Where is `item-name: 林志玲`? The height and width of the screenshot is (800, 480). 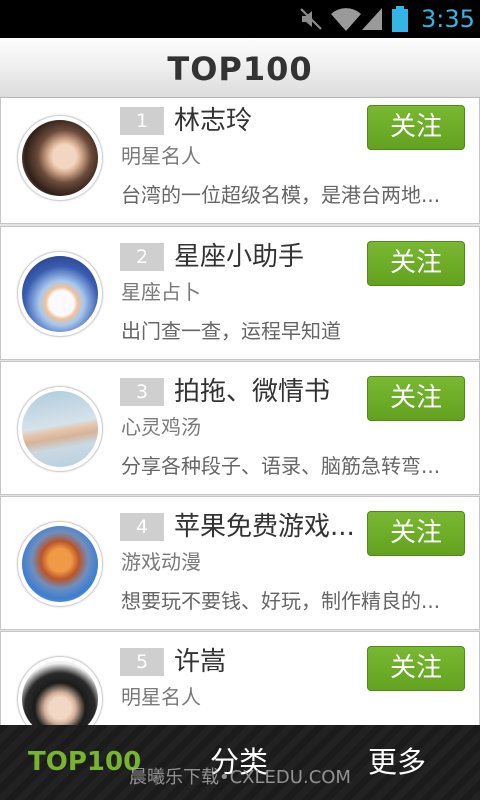 item-name: 林志玲 is located at coordinates (213, 121).